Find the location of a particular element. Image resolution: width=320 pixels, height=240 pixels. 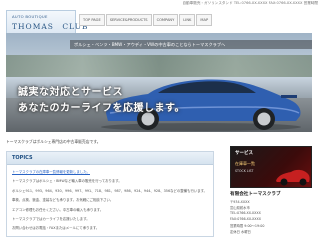

company-address: 富山県射水市 is located at coordinates (240, 208).